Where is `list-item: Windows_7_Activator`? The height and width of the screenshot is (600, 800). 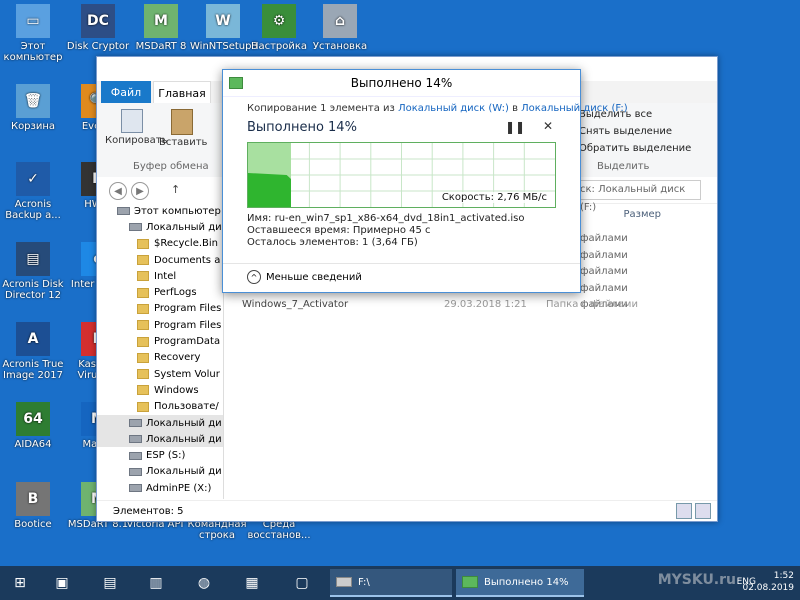 list-item: Windows_7_Activator is located at coordinates (295, 304).